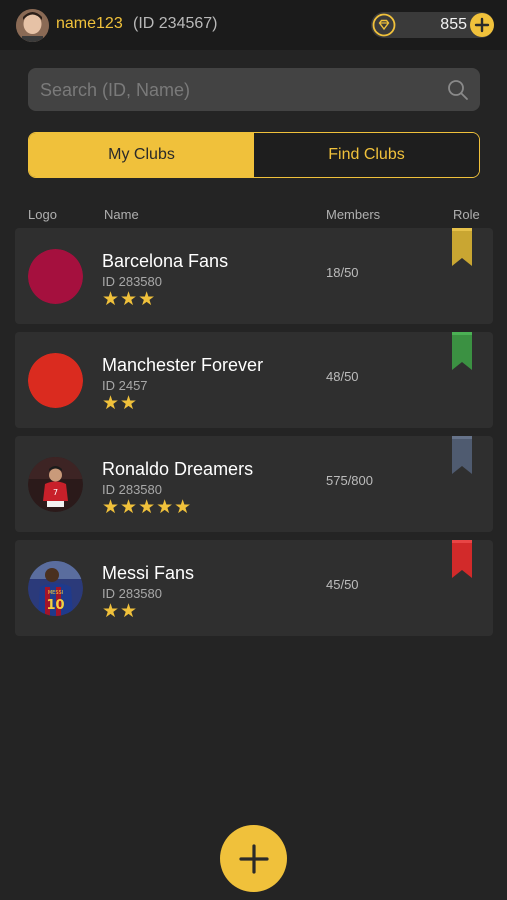  Describe the element at coordinates (141, 155) in the screenshot. I see `tab-my-clubs: My Clubs` at that location.